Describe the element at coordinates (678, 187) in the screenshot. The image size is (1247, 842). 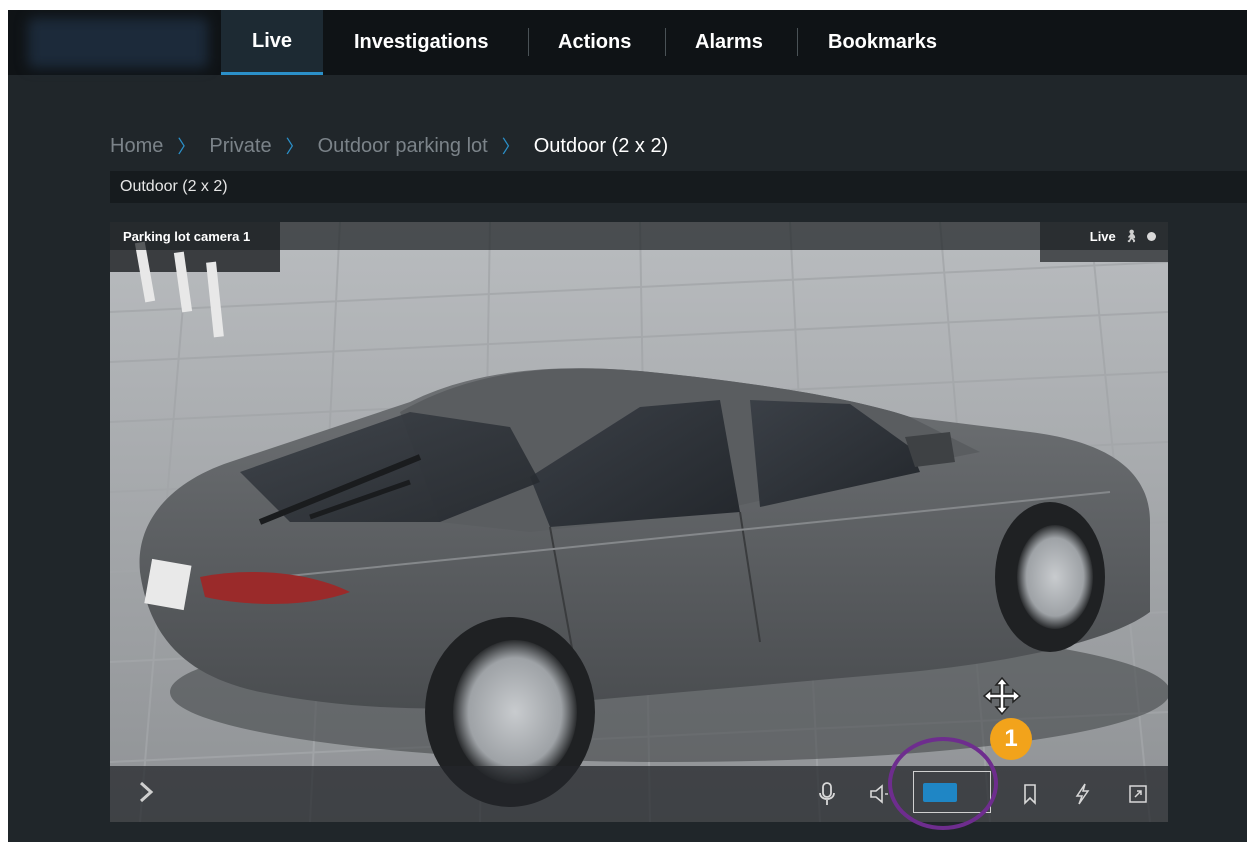
I see `view-title-bar: Outdoor (2 x 2)` at that location.